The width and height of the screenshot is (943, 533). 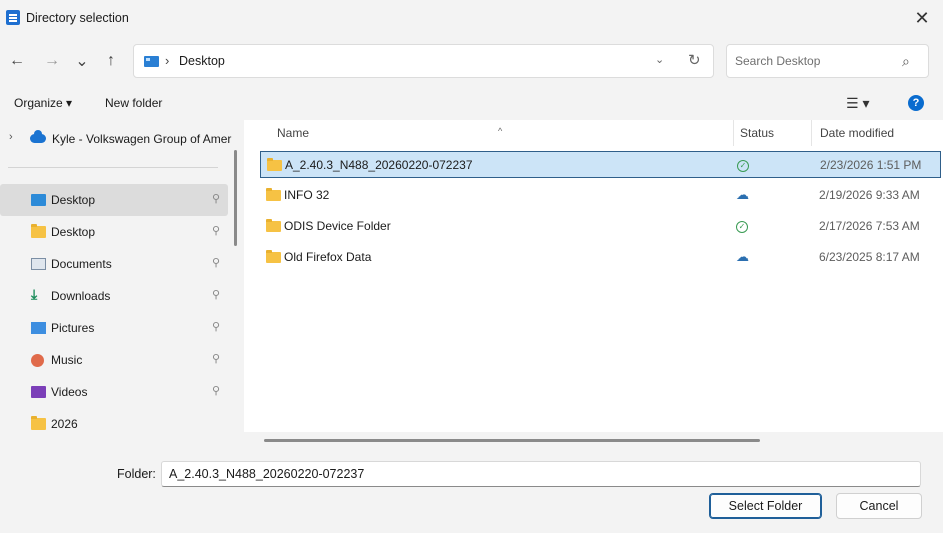 I want to click on sidebar-item-label: Music, so click(x=67, y=360).